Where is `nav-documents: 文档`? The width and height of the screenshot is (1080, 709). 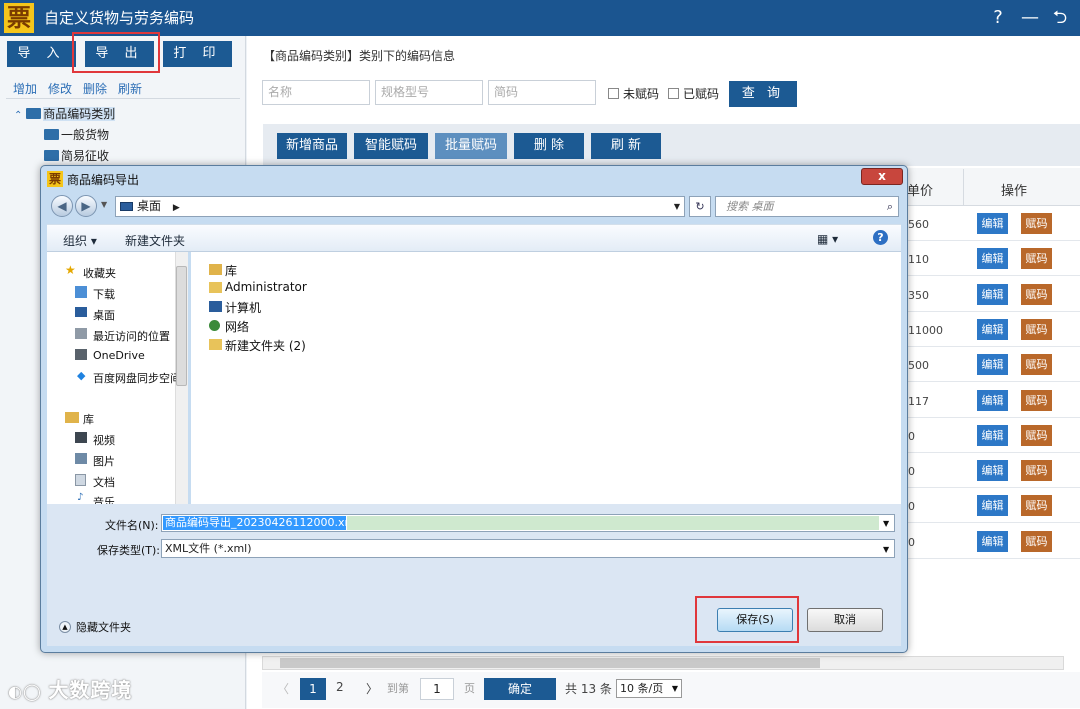
nav-documents: 文档 is located at coordinates (148, 482).